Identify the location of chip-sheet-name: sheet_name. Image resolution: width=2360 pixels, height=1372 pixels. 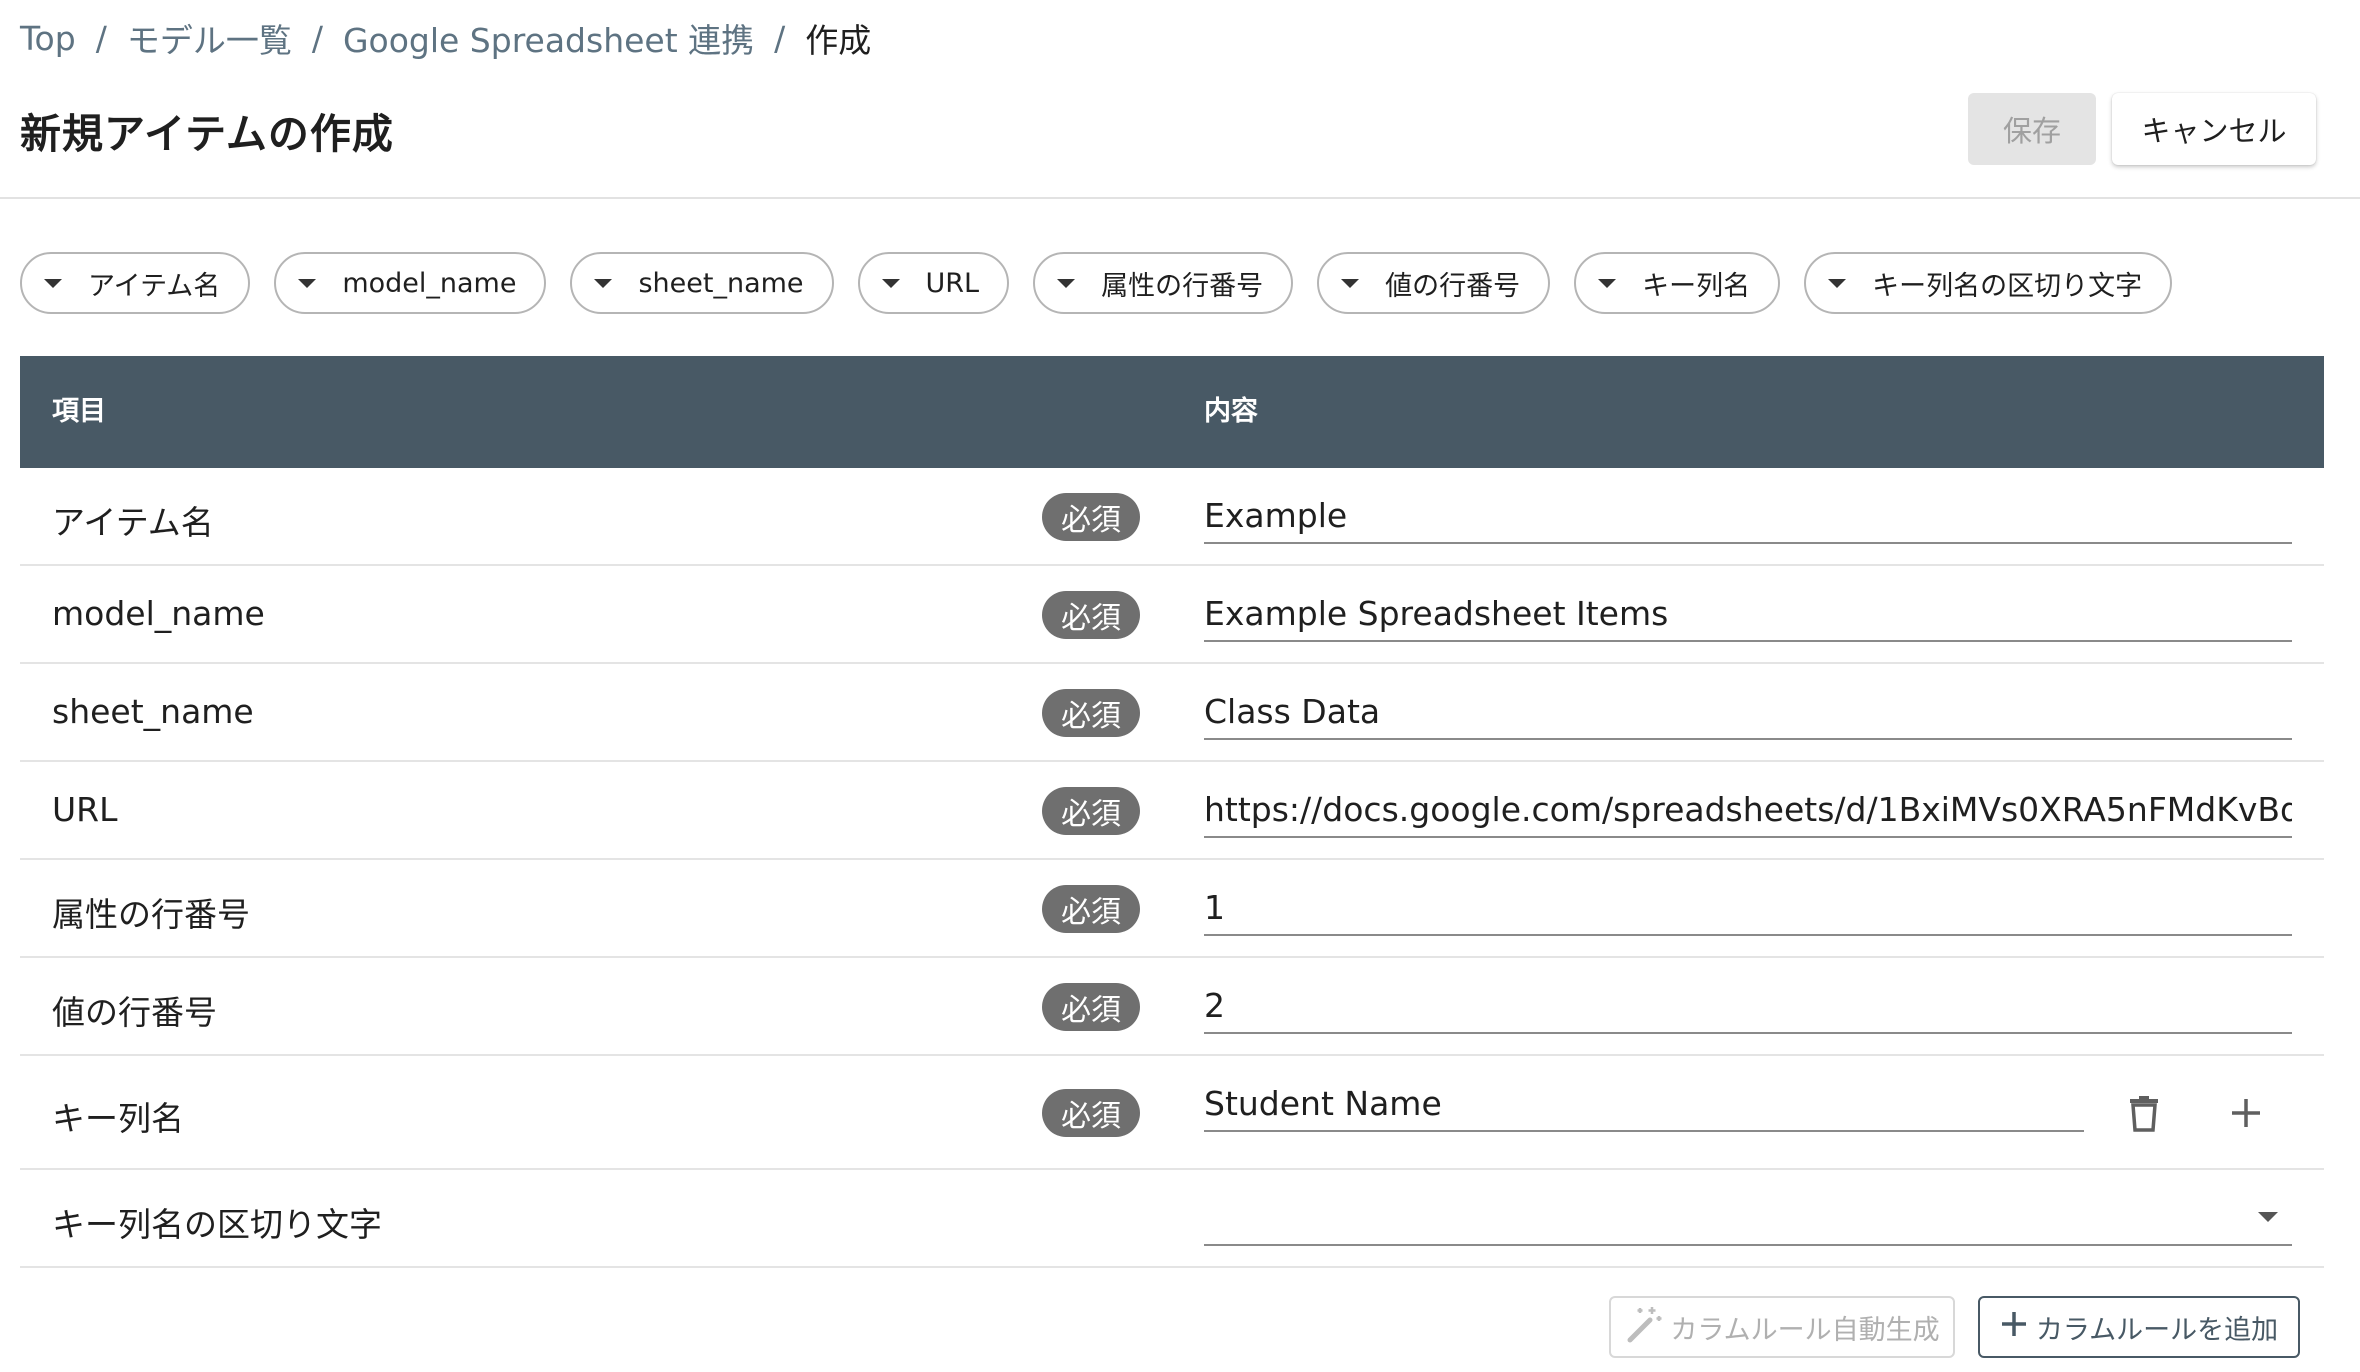
(702, 283).